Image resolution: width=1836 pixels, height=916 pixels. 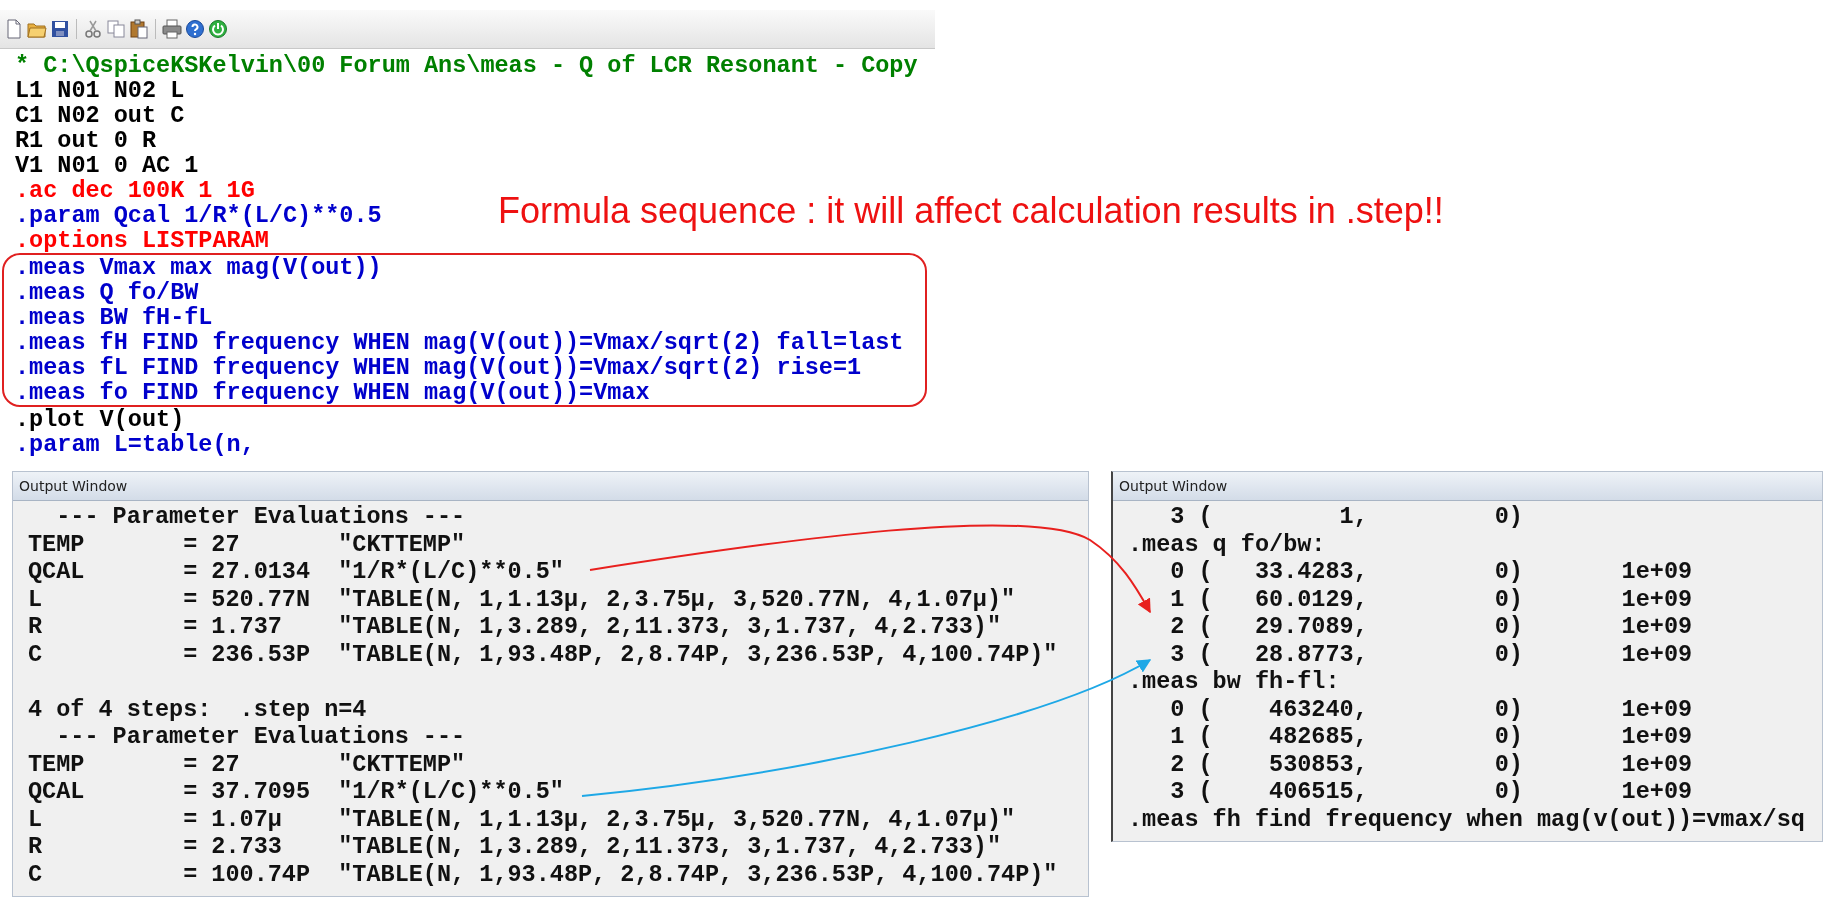 I want to click on copy-icon, so click(x=116, y=29).